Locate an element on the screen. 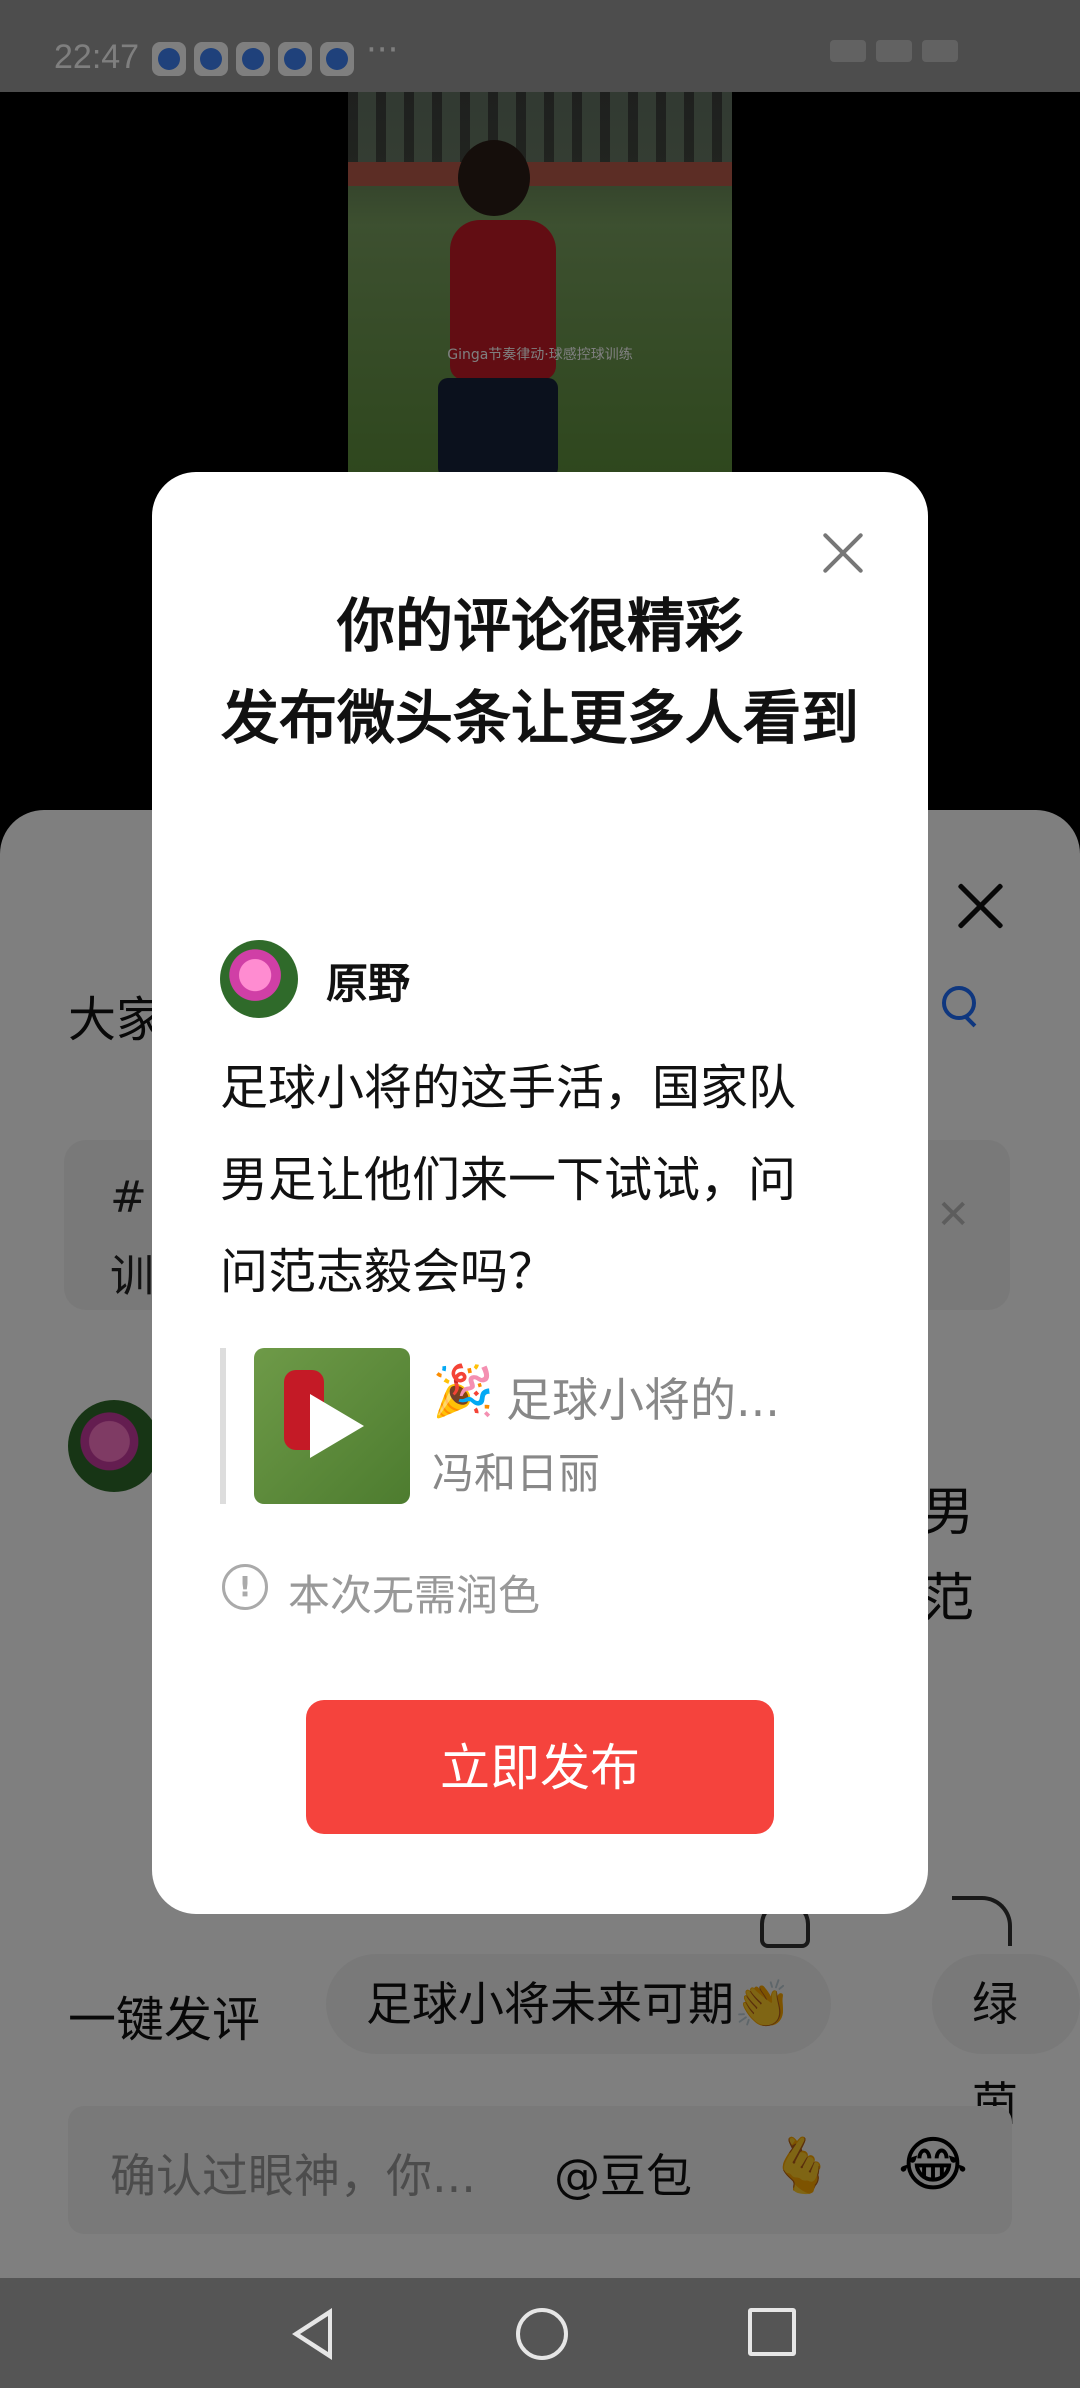 The image size is (1080, 2388). article-thumbnail is located at coordinates (332, 1426).